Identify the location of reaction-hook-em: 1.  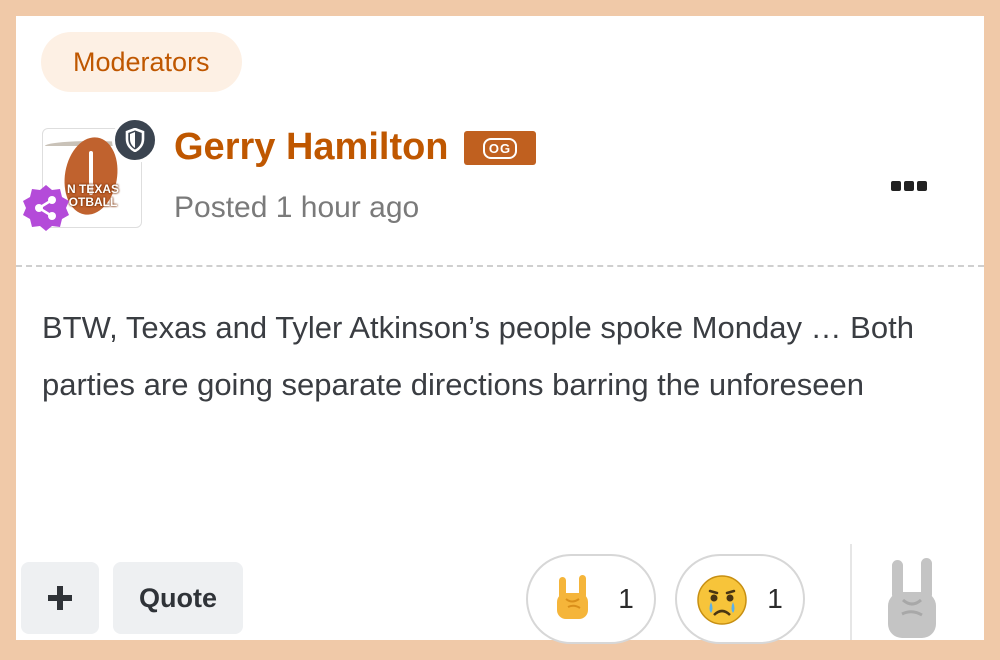
(591, 599).